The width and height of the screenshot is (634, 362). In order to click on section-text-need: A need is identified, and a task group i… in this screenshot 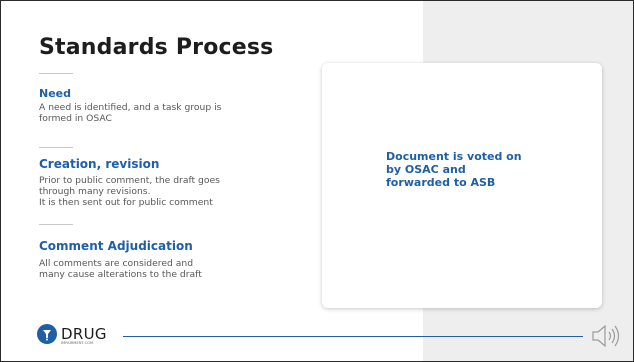, I will do `click(130, 113)`.